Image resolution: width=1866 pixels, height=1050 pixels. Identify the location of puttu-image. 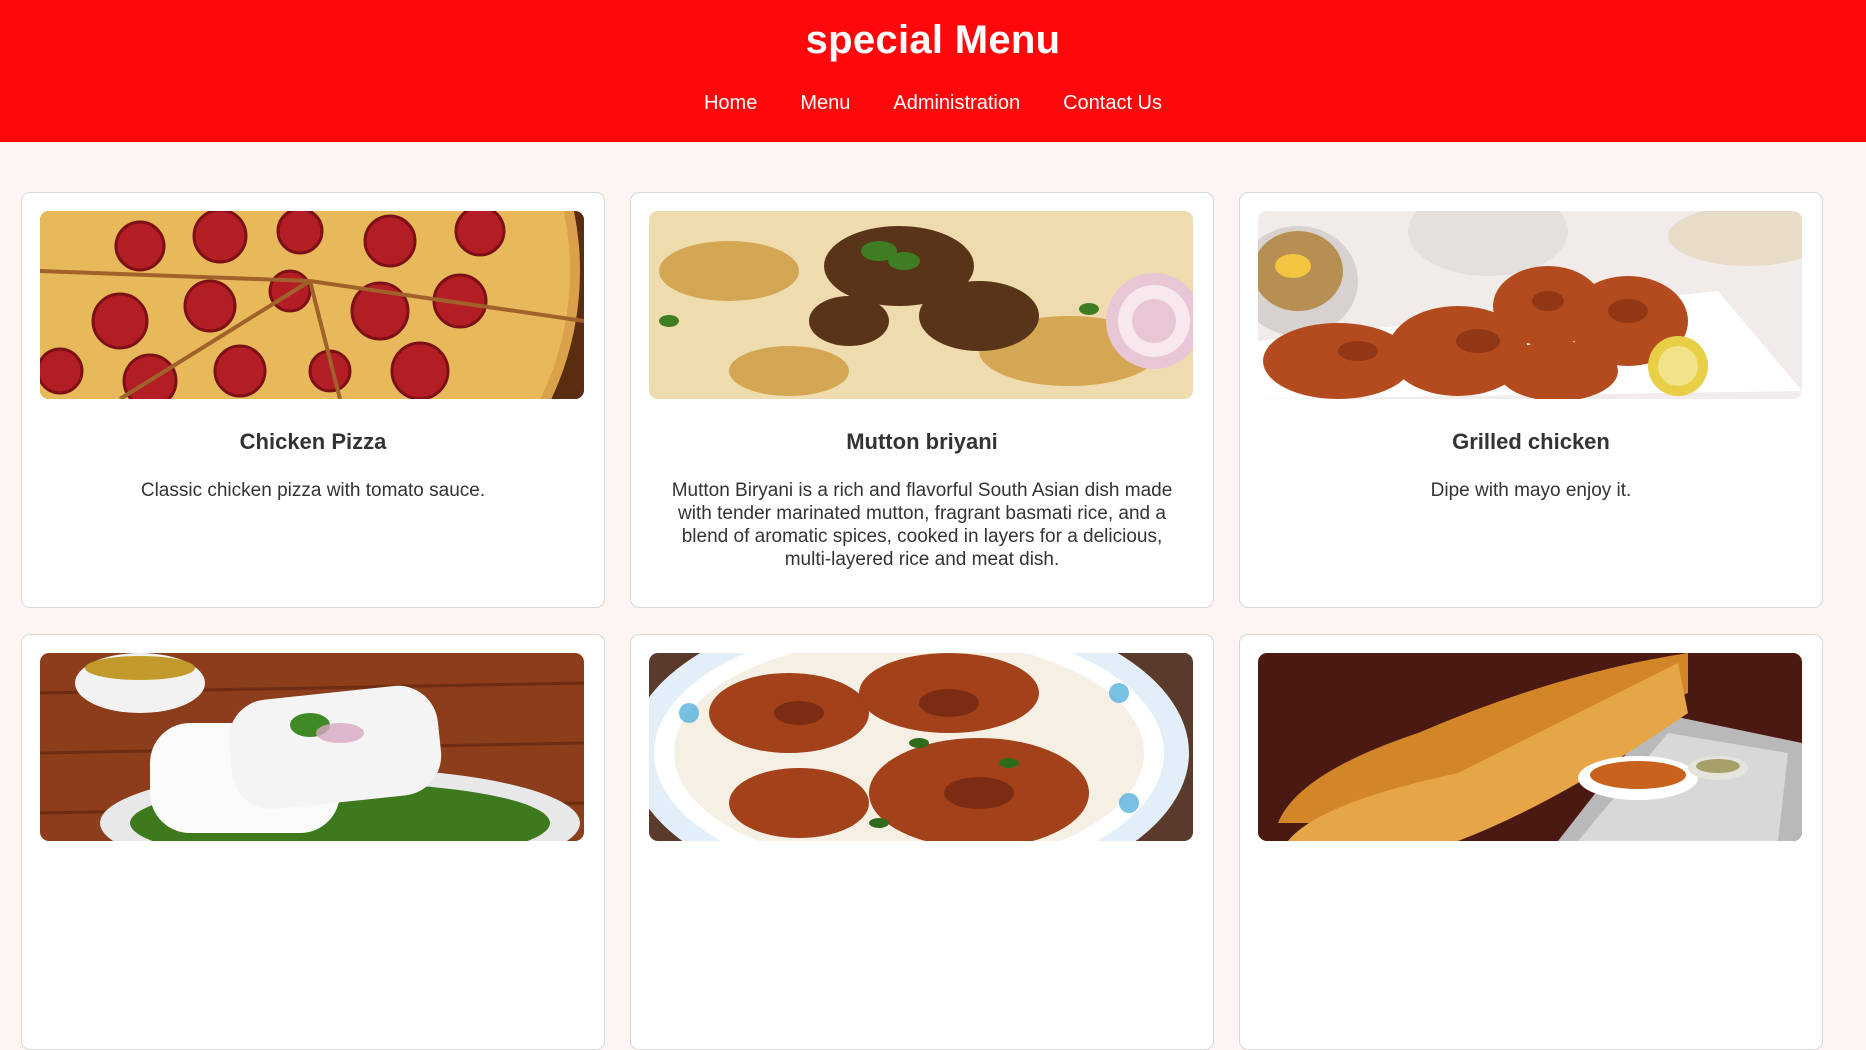
(312, 747).